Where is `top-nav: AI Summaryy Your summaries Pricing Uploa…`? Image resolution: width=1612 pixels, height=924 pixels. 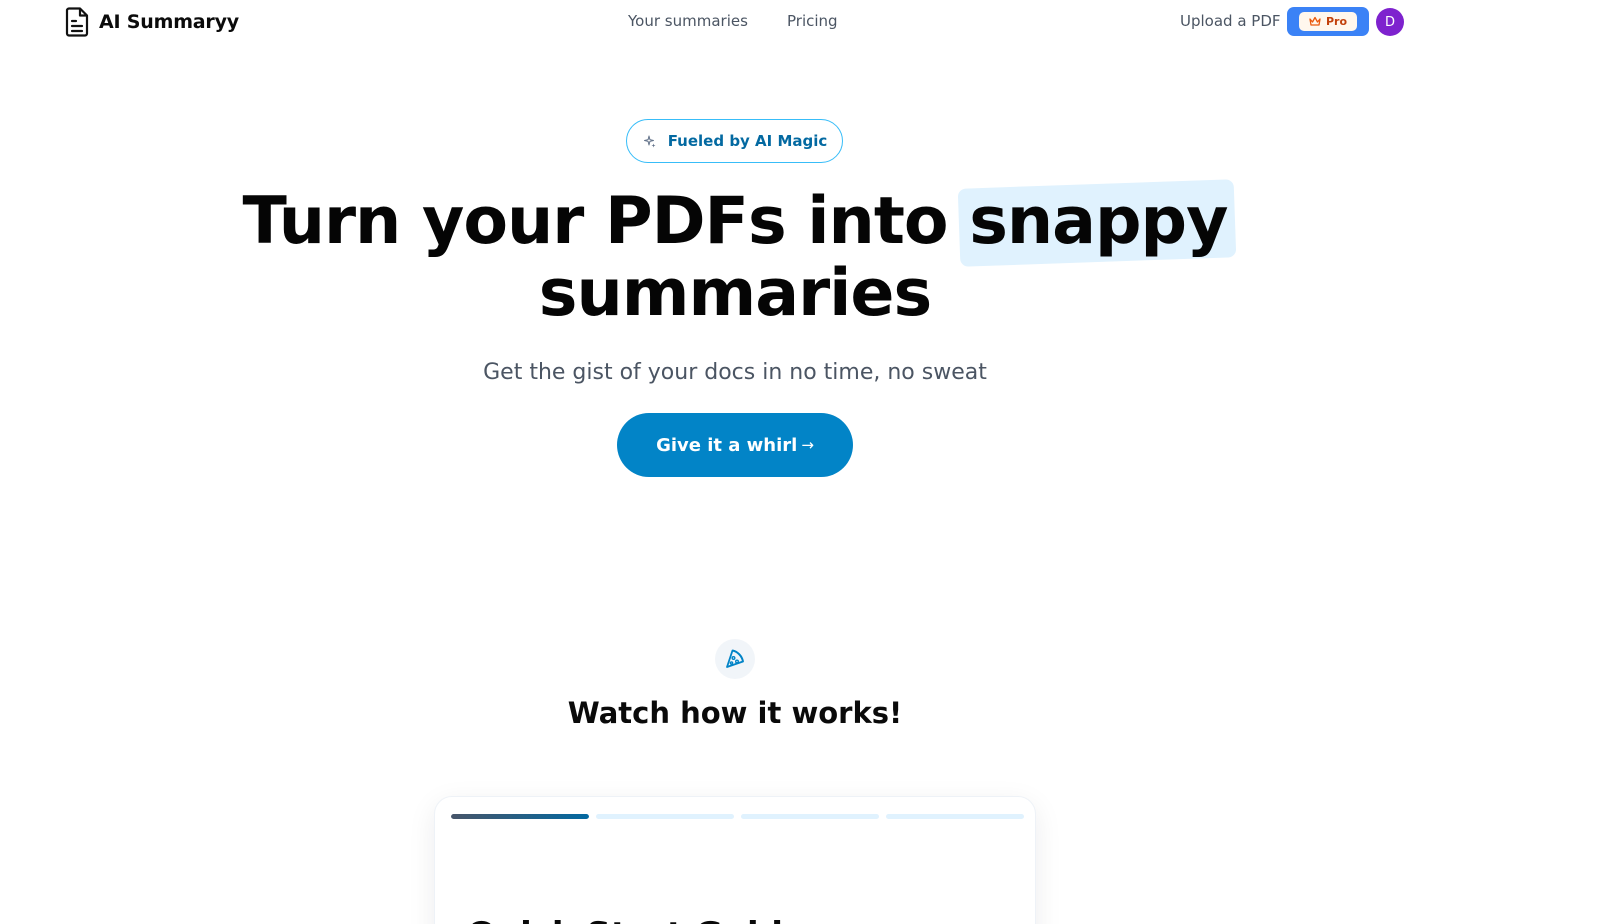 top-nav: AI Summaryy Your summaries Pricing Uploa… is located at coordinates (806, 22).